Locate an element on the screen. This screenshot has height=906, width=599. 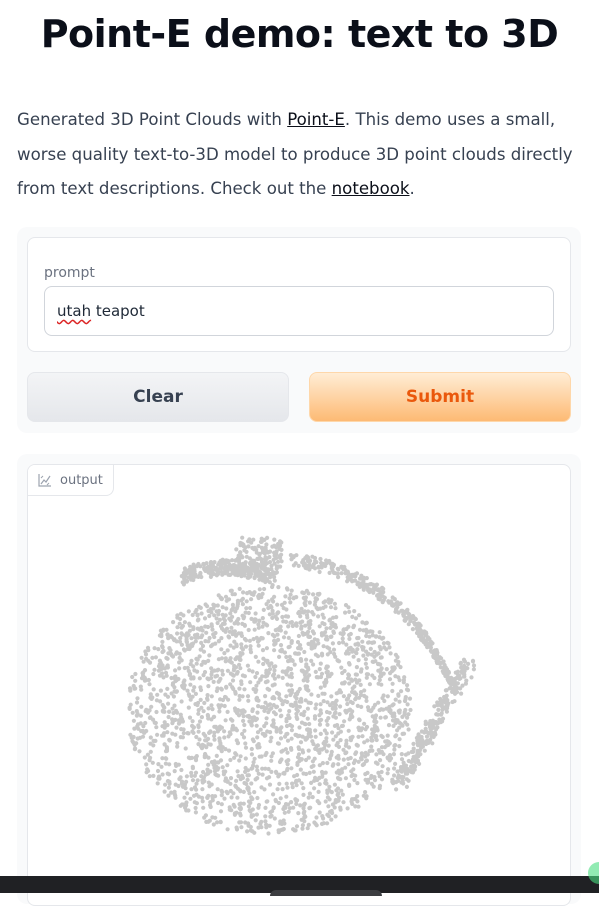
clear-button: Clear is located at coordinates (158, 397).